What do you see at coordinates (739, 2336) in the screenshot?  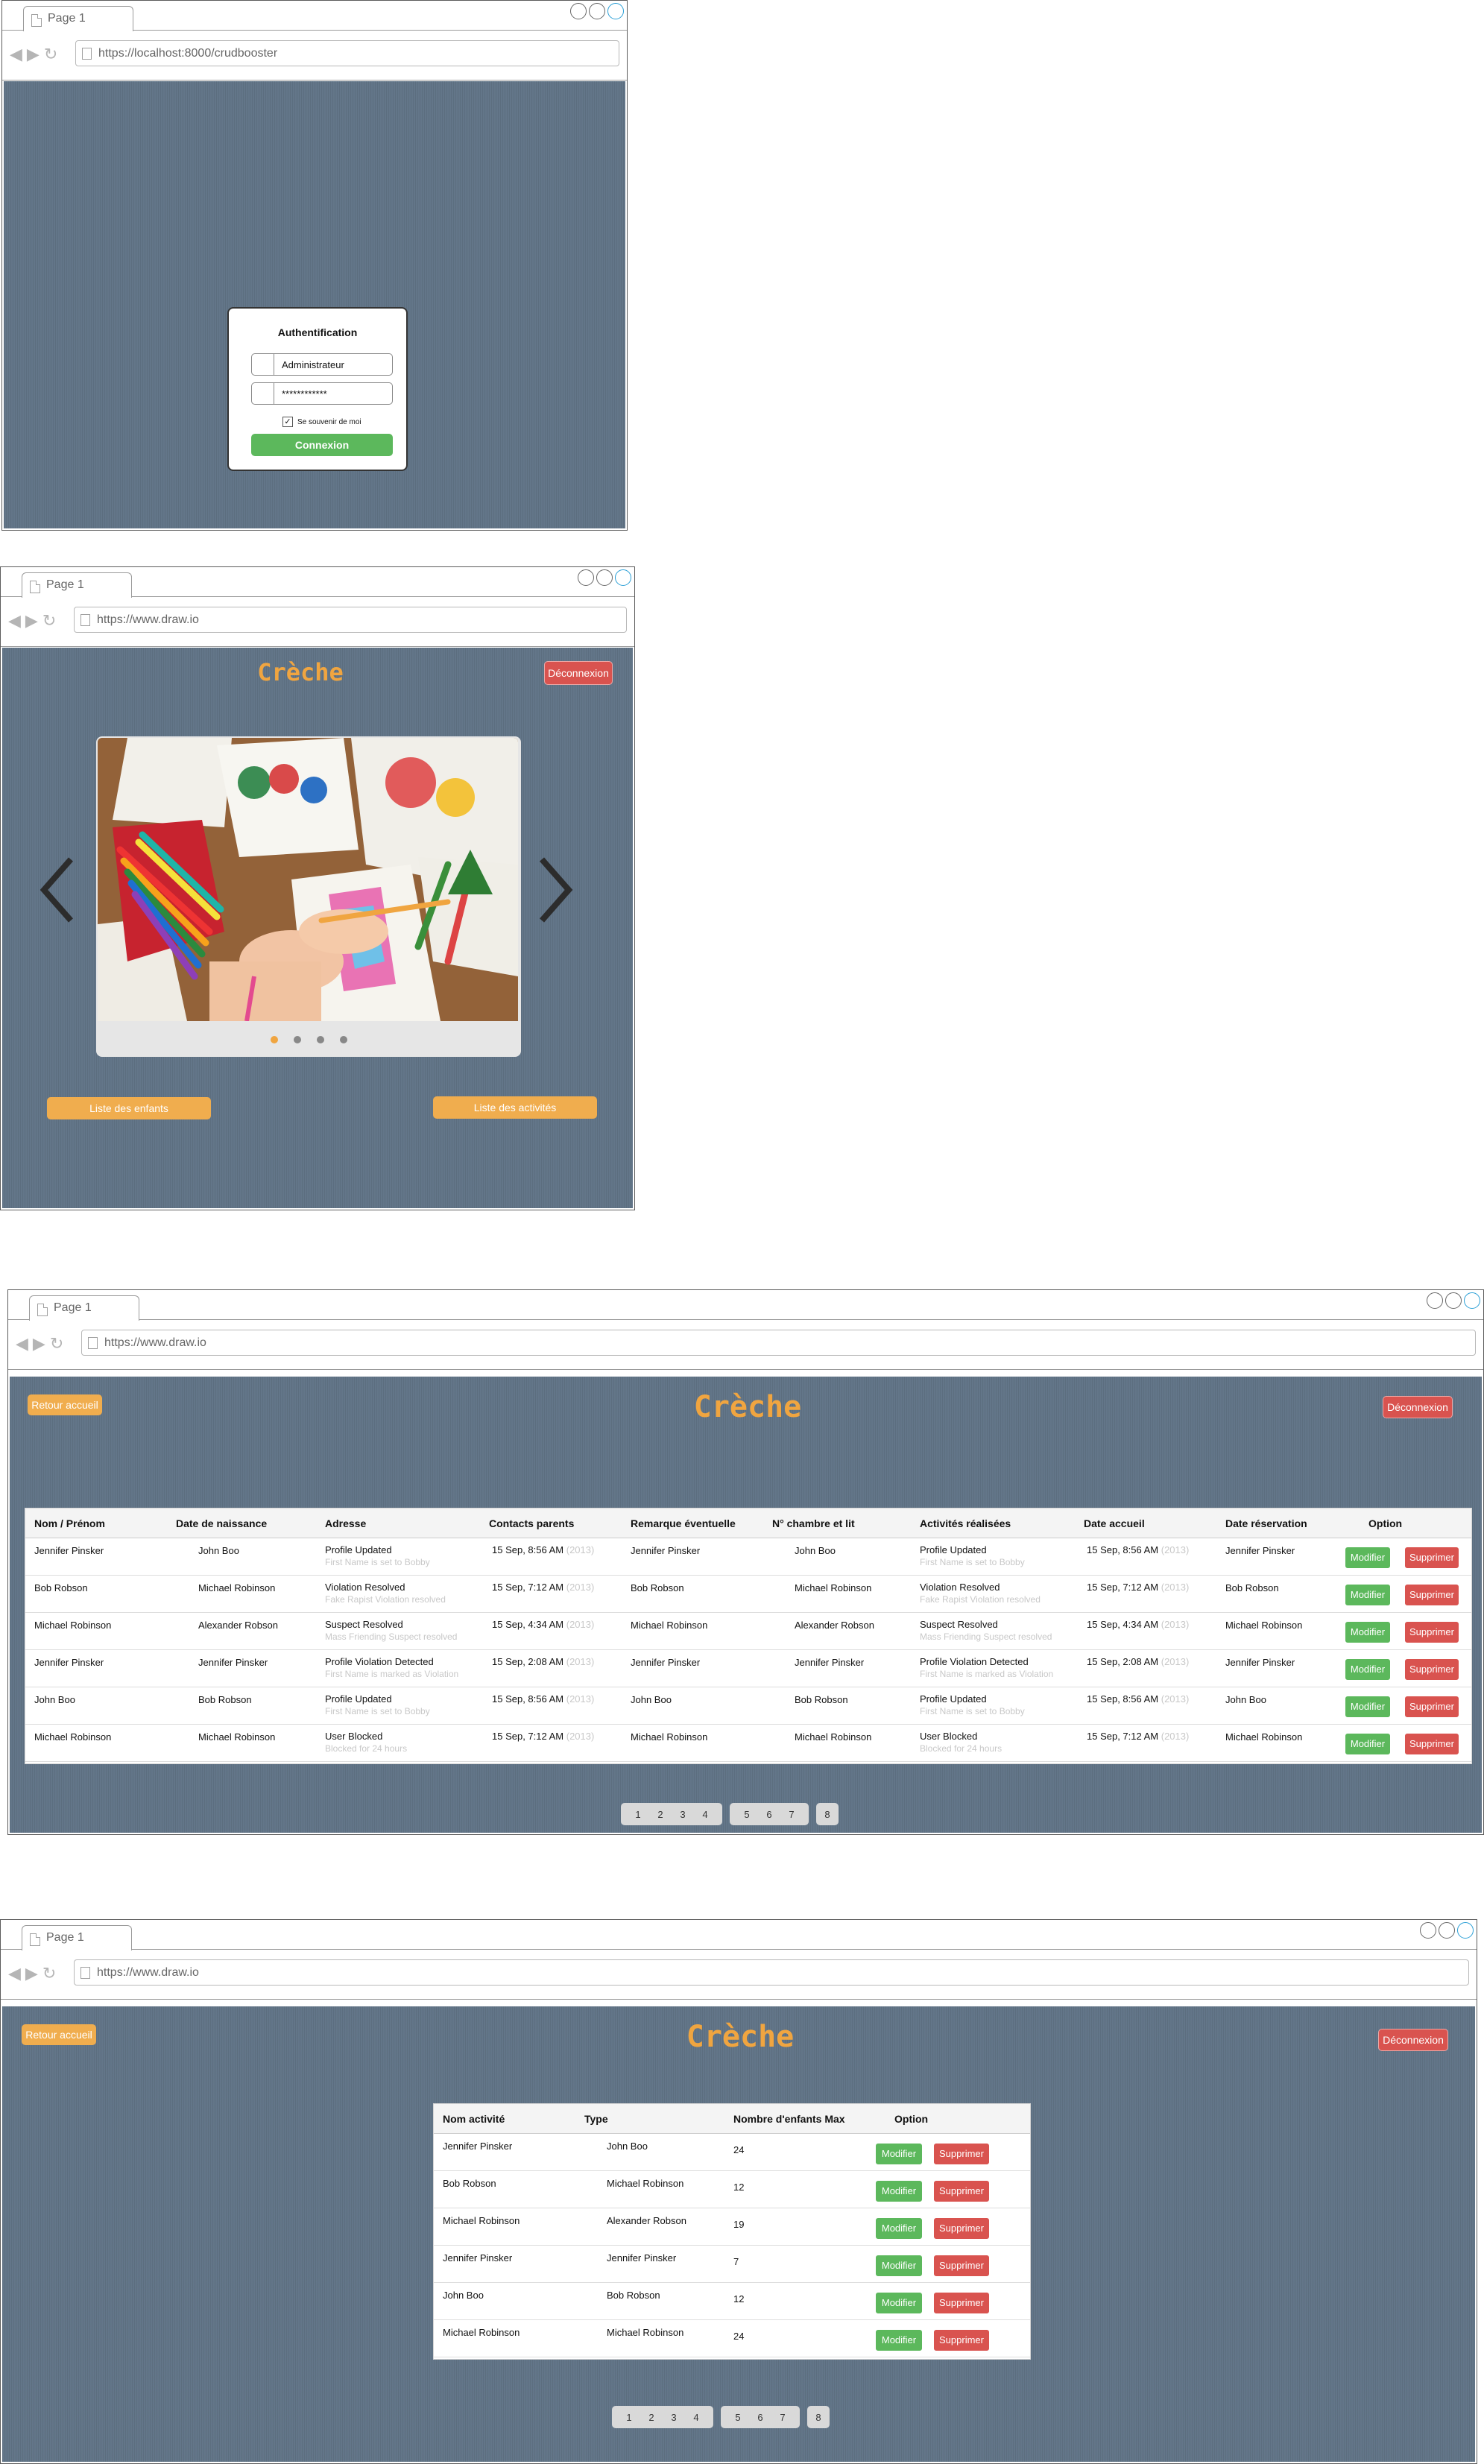 I see `activity-max: 24` at bounding box center [739, 2336].